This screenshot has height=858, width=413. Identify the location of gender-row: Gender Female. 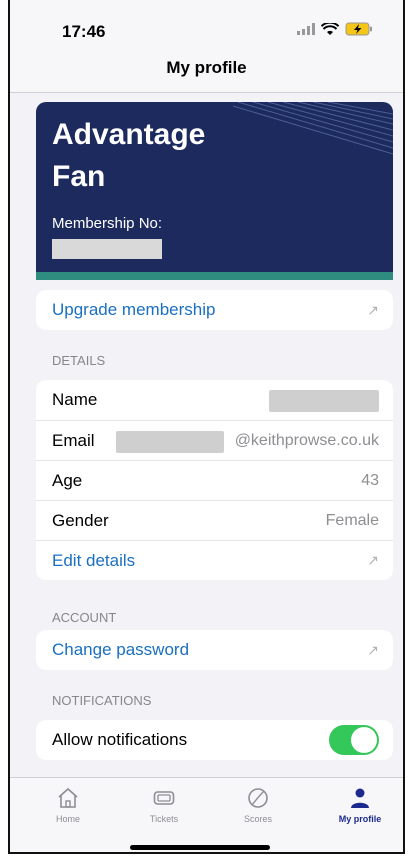
(214, 520).